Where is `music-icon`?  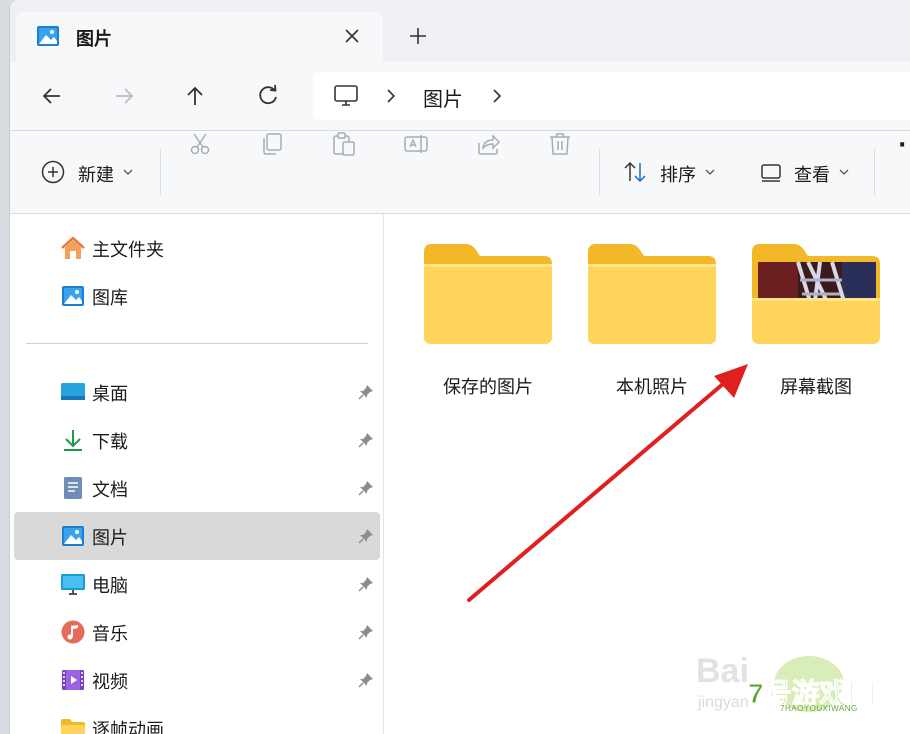 music-icon is located at coordinates (73, 632).